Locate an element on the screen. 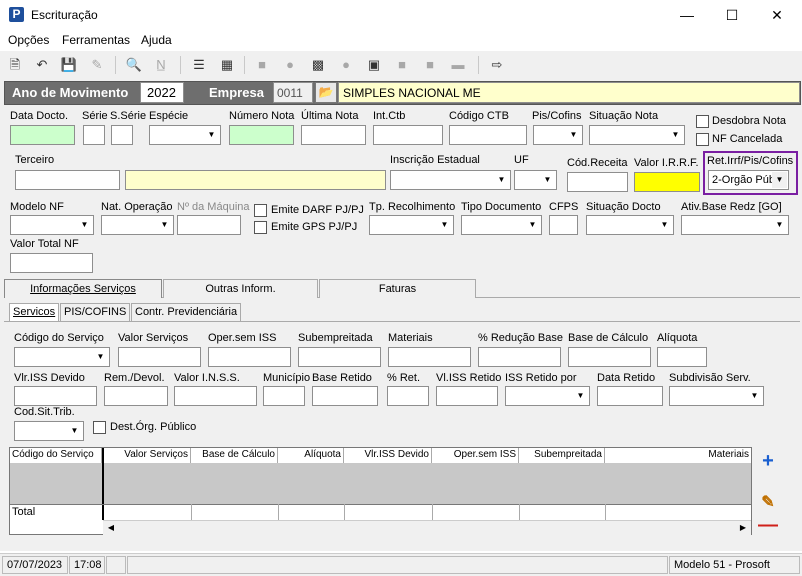 This screenshot has width=802, height=576. menu-ajuda: Ajuda is located at coordinates (156, 40).